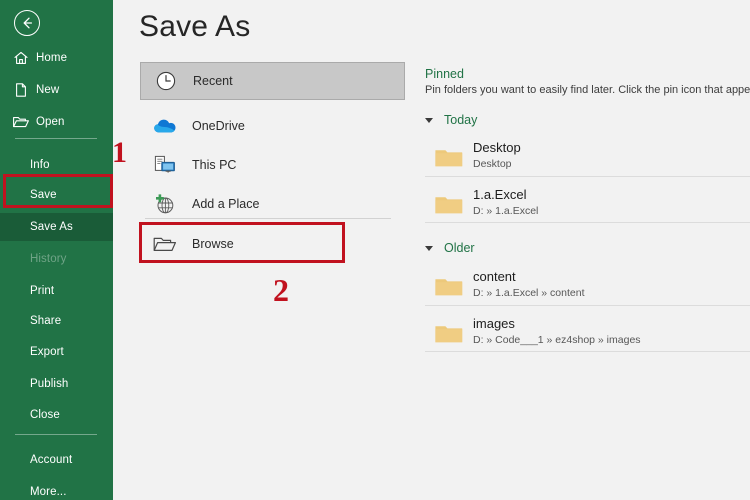 Image resolution: width=750 pixels, height=500 pixels. I want to click on folder-row: Desktop Desktop, so click(587, 157).